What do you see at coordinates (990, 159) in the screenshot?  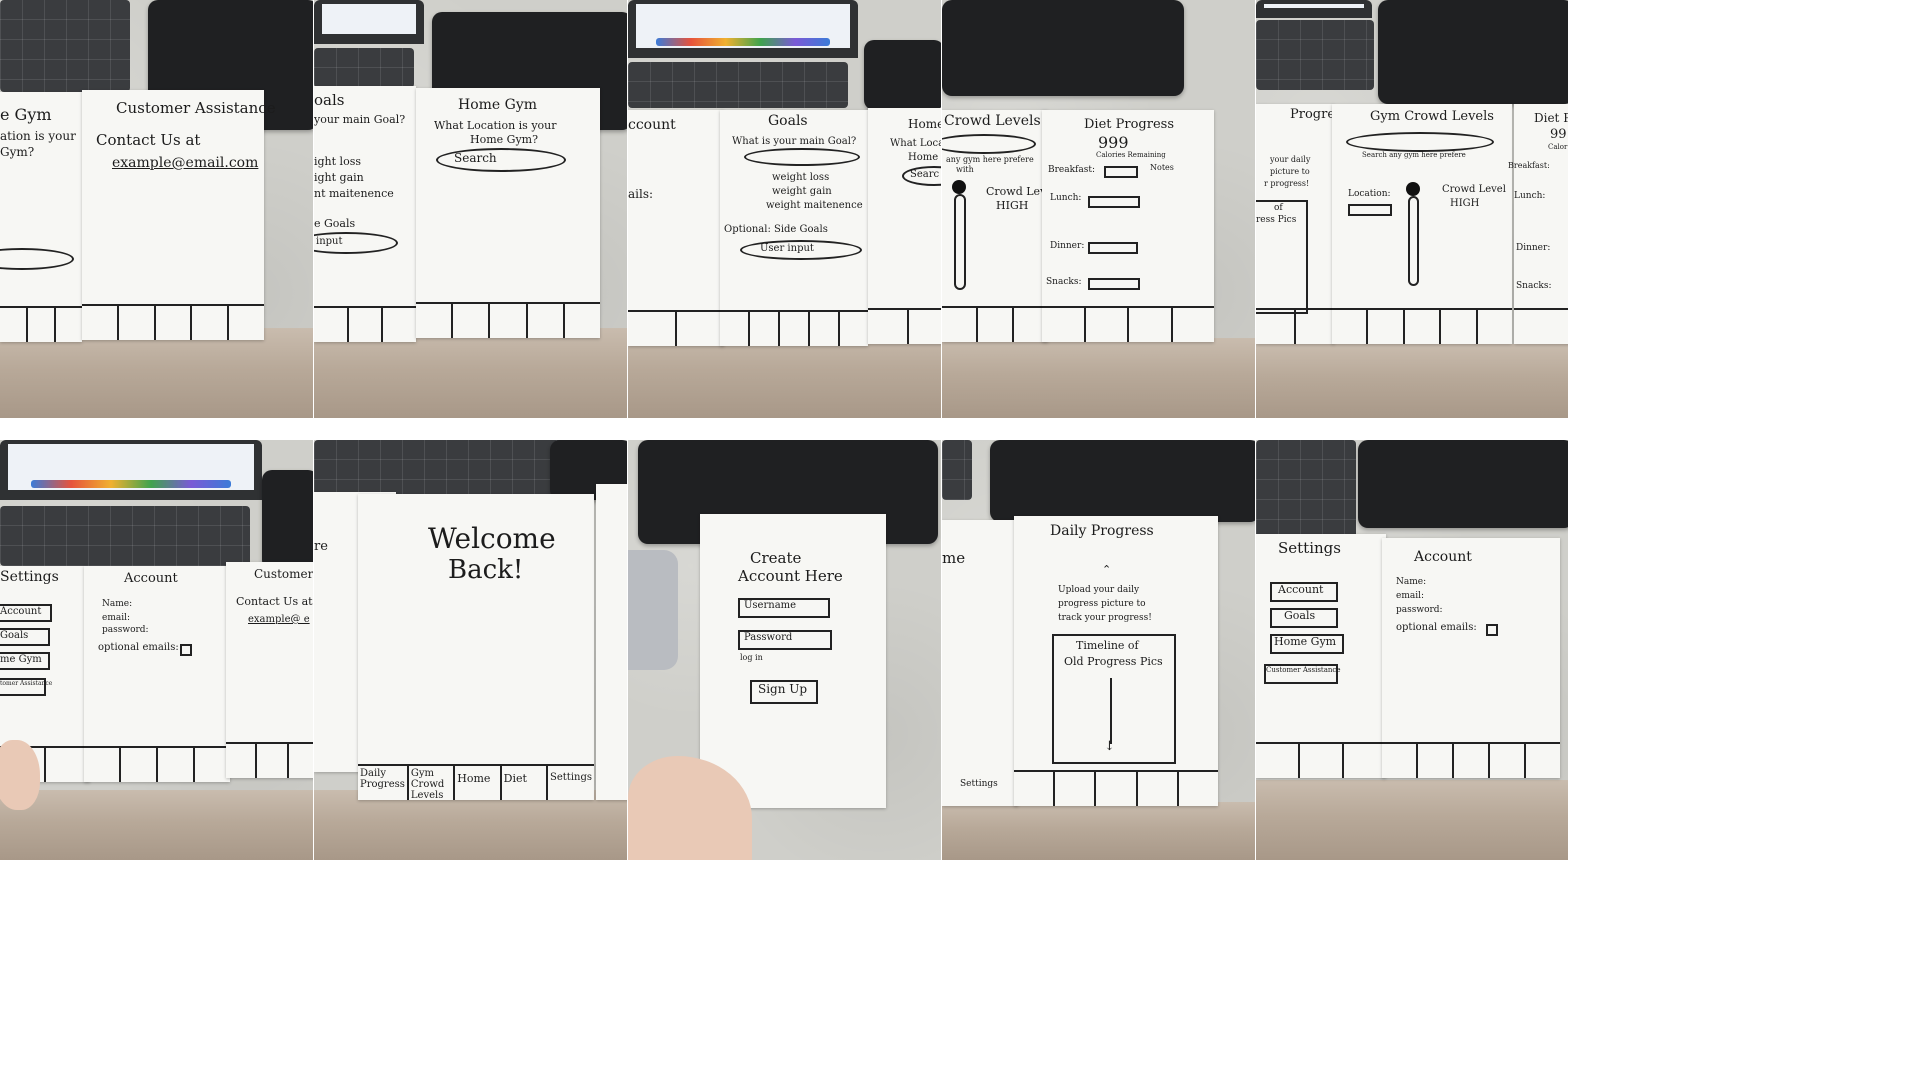 I see `fragment-text: any gym here prefere` at bounding box center [990, 159].